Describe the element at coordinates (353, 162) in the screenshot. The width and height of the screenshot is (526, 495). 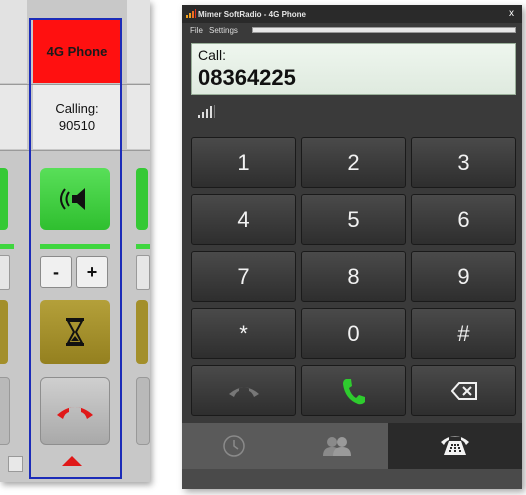
I see `key-2: 2` at that location.